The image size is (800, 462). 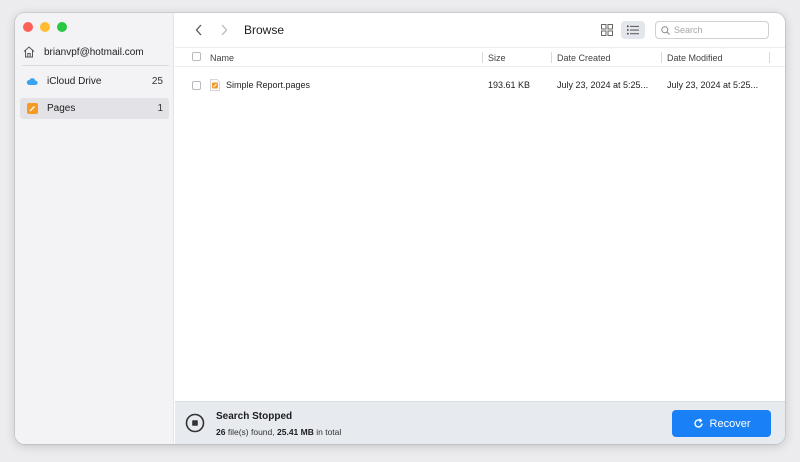 What do you see at coordinates (222, 58) in the screenshot?
I see `column-header-name: Name` at bounding box center [222, 58].